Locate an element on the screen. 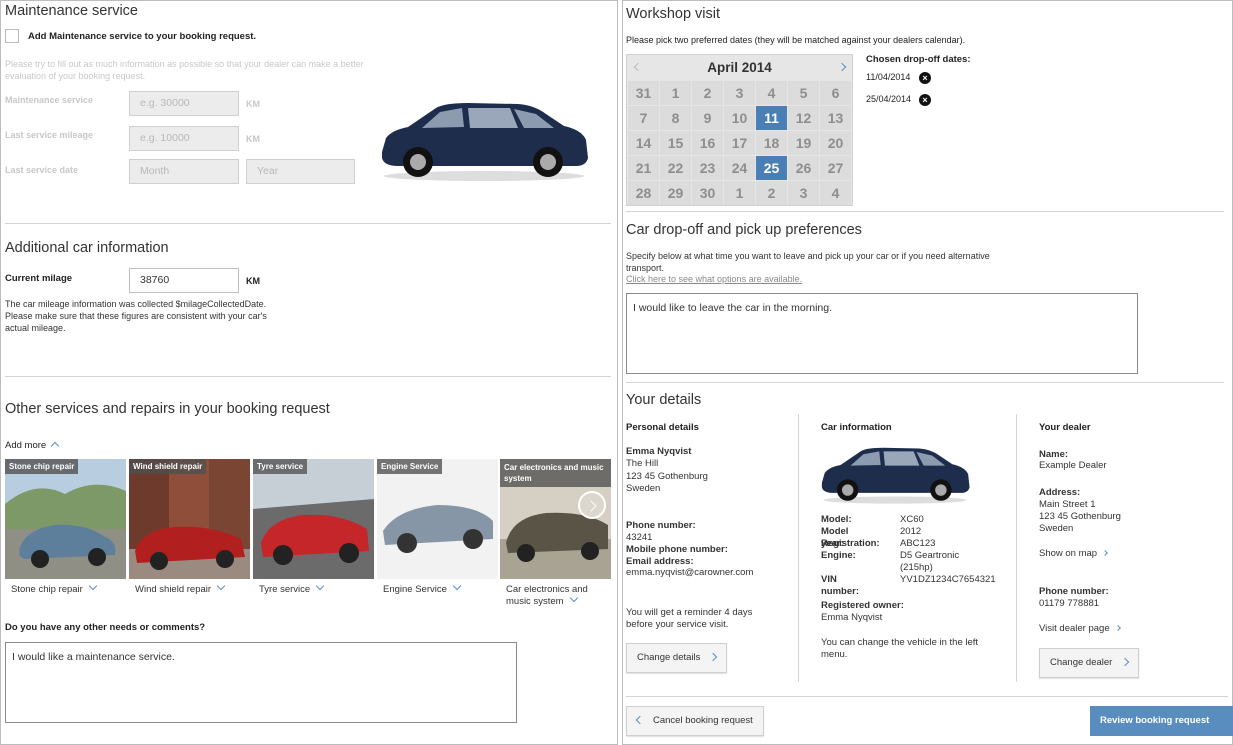 This screenshot has width=1233, height=745. change-details-button: Change details is located at coordinates (677, 658).